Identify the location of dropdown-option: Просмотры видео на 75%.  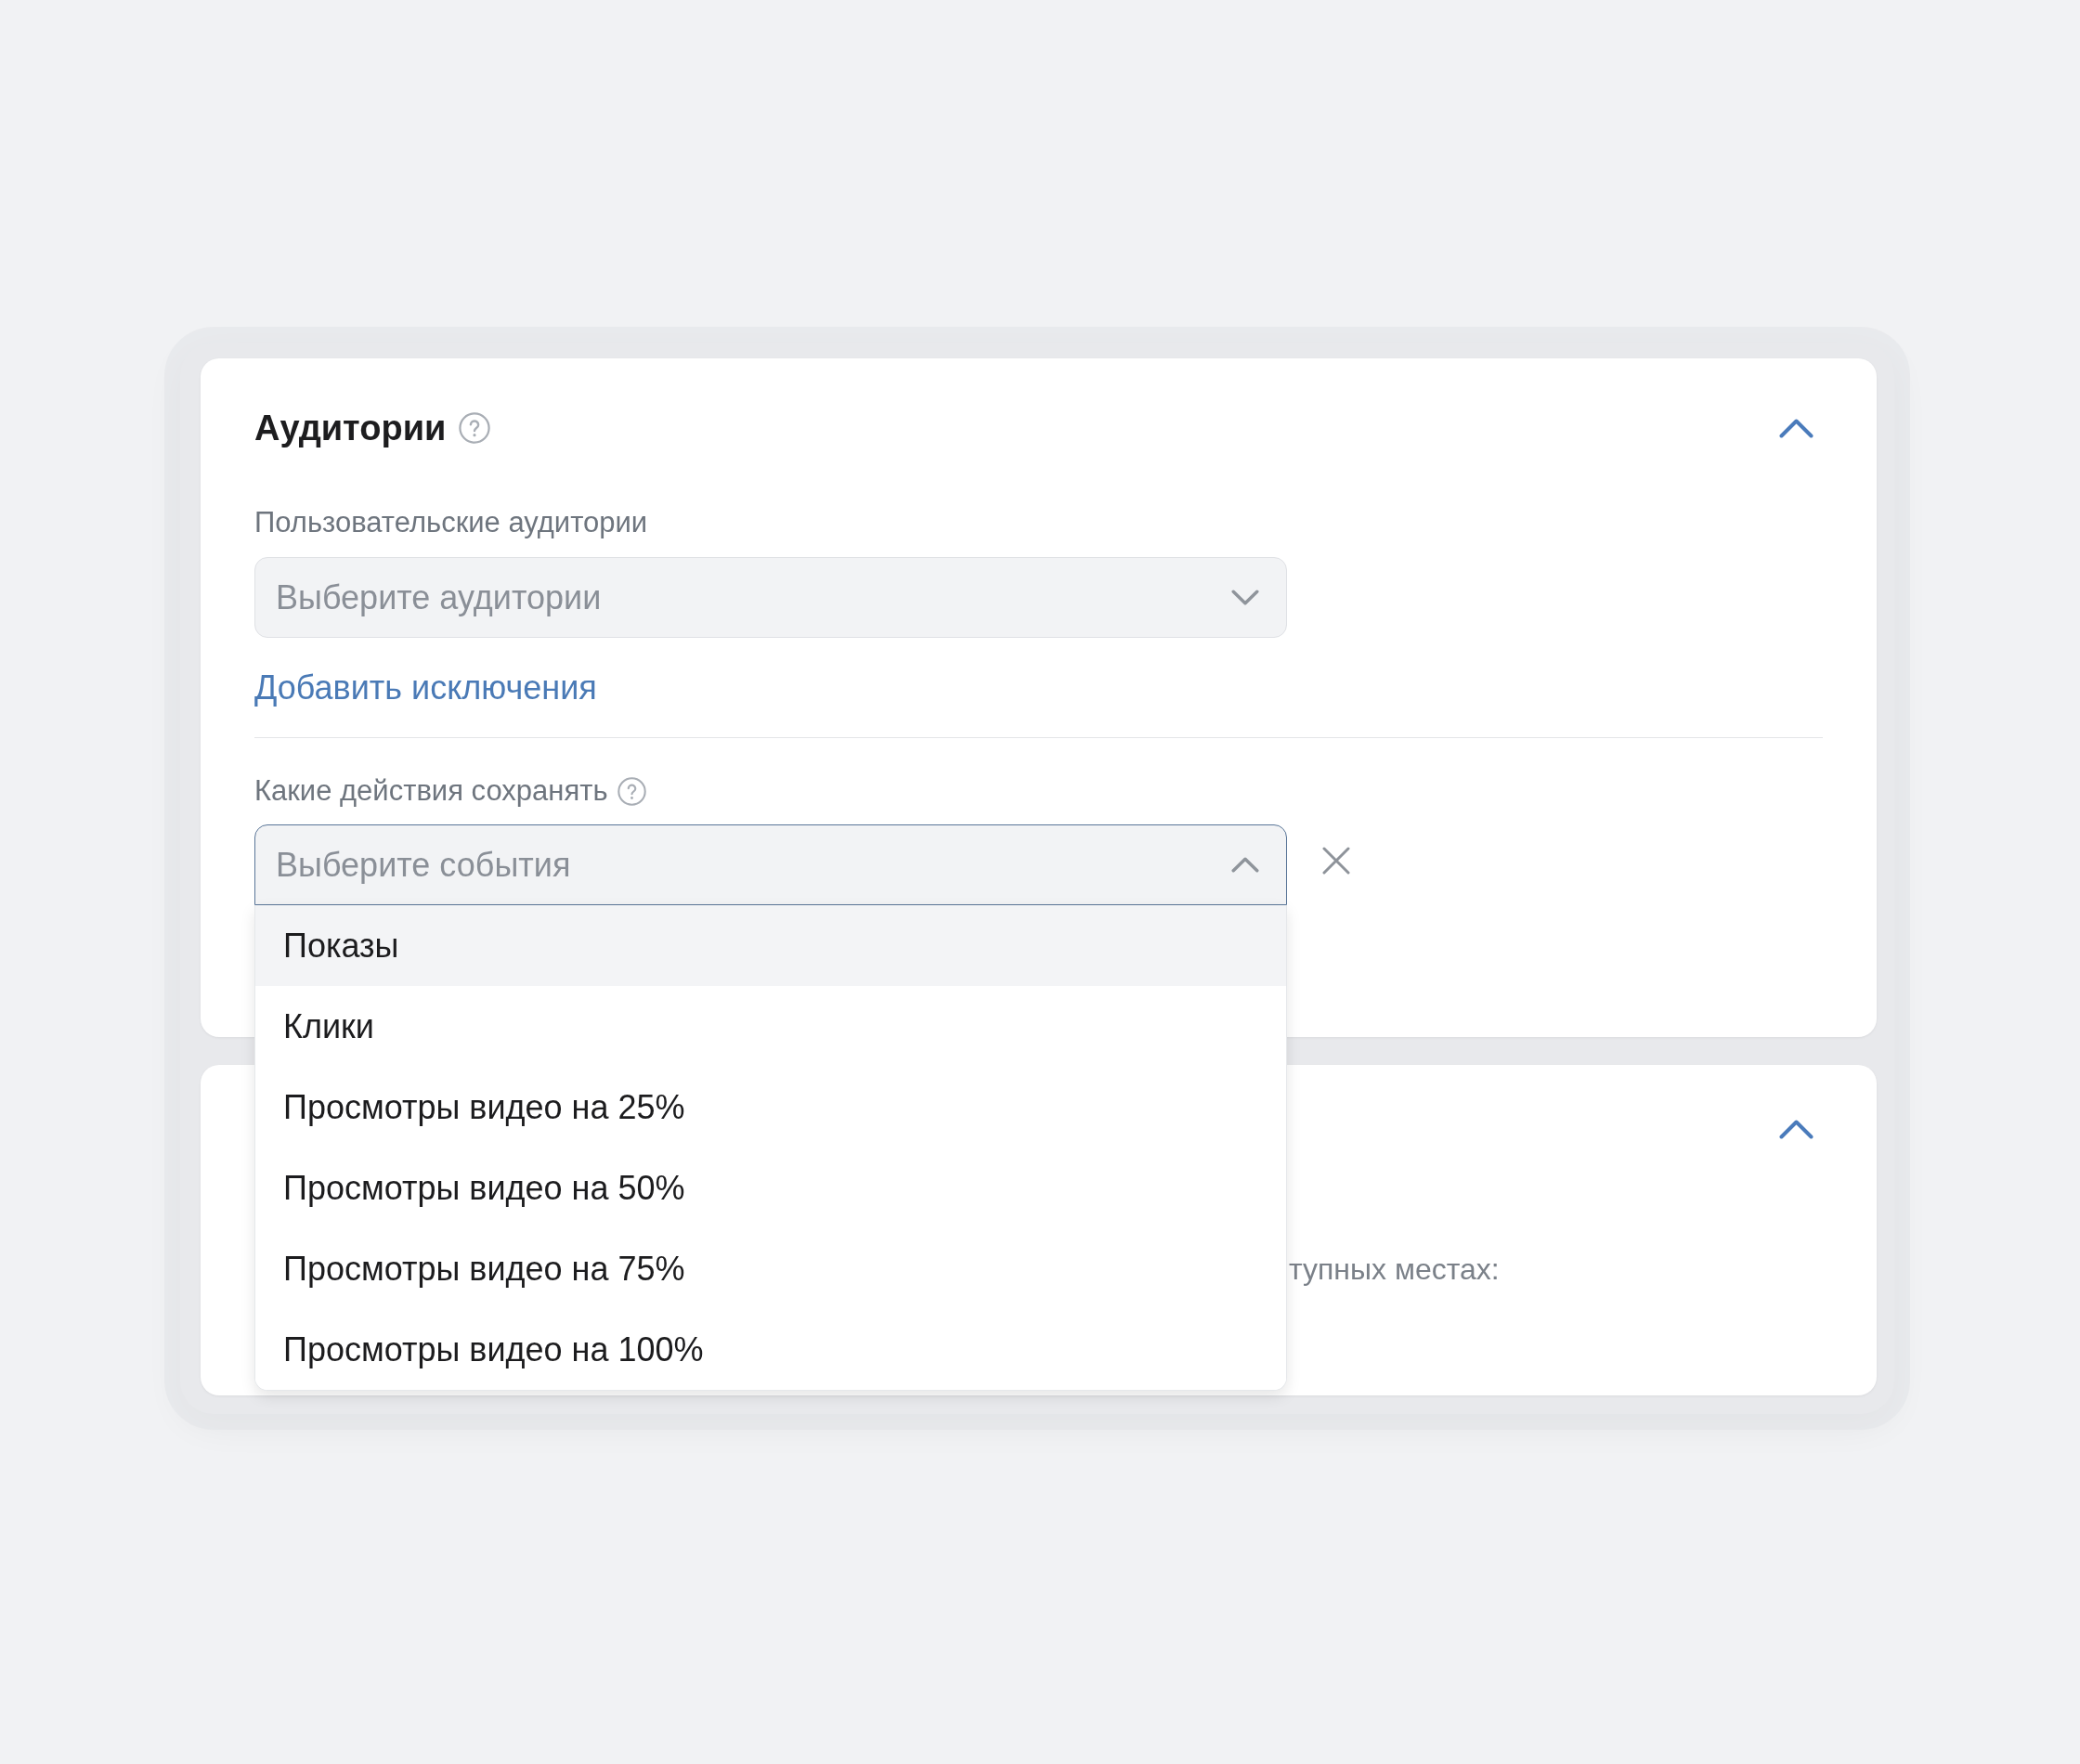
(770, 1268).